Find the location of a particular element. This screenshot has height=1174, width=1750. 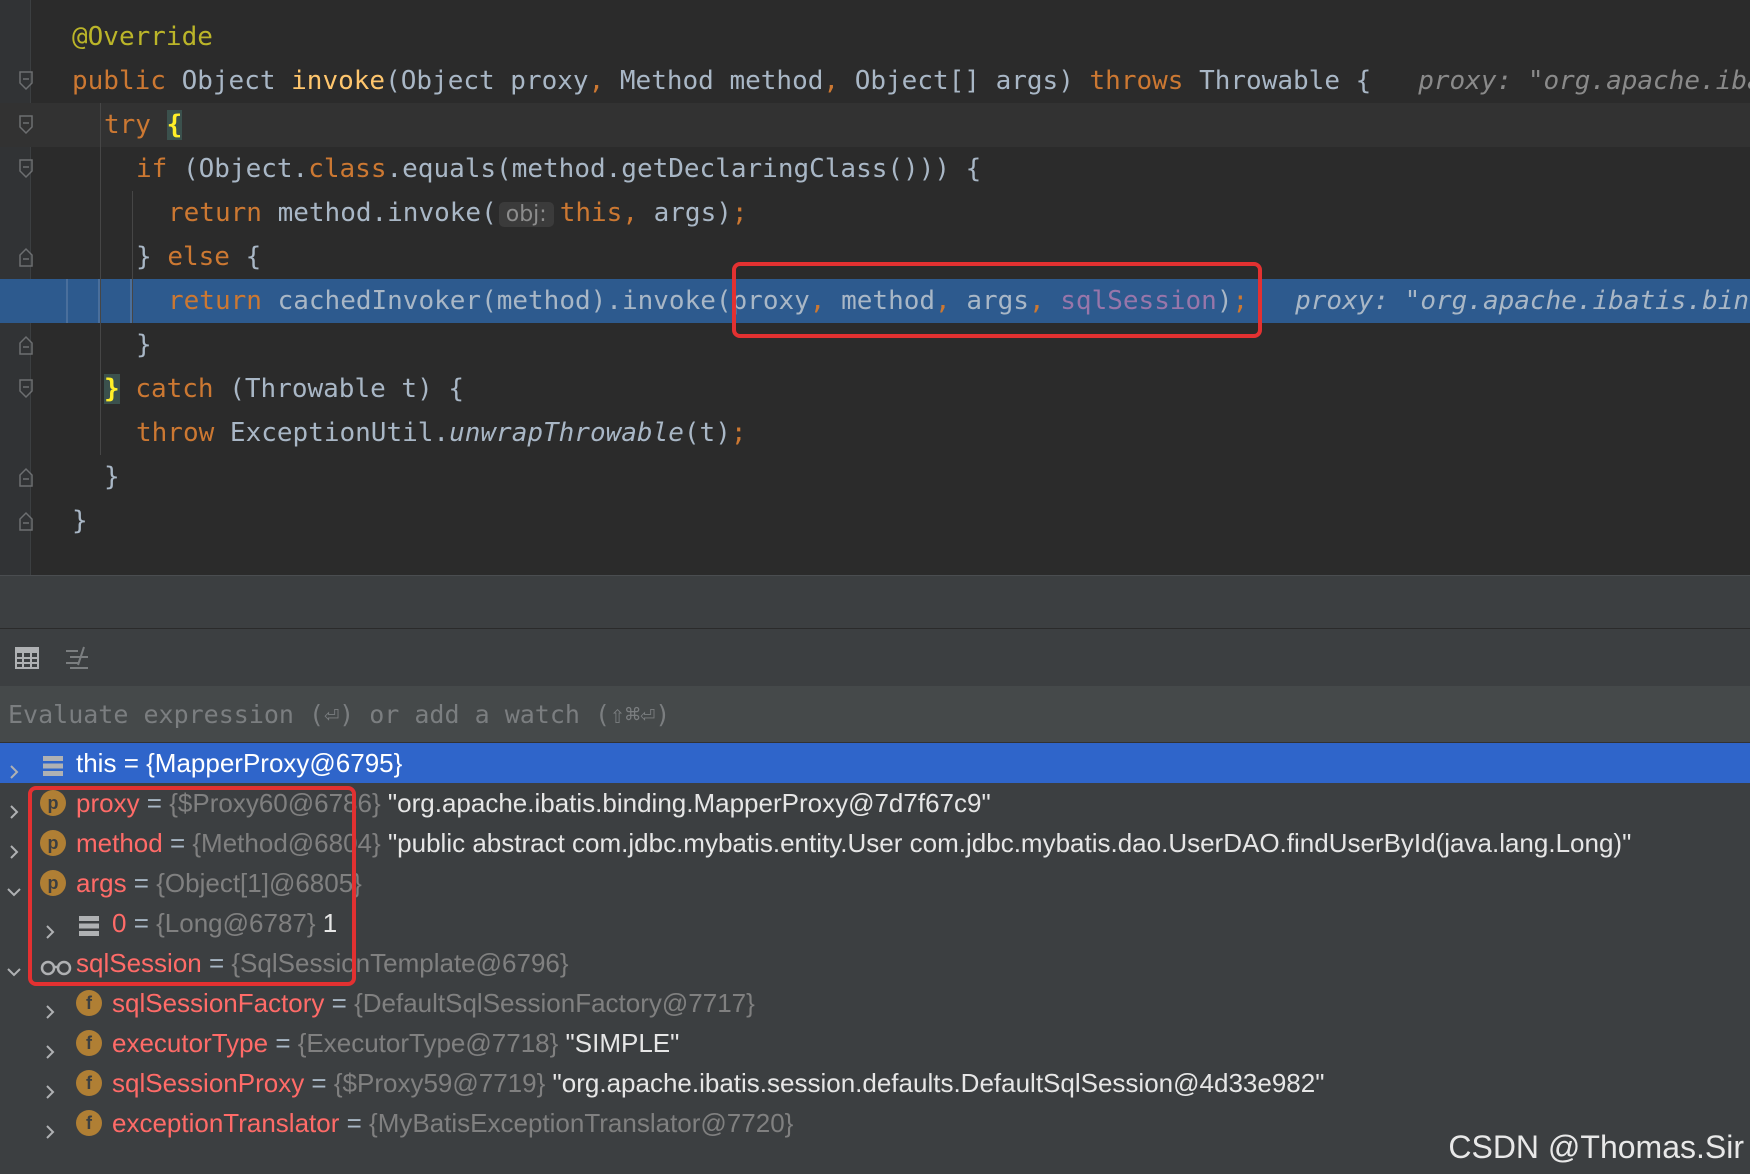

watermark: CSDN @Thomas.Sir is located at coordinates (1596, 1147).